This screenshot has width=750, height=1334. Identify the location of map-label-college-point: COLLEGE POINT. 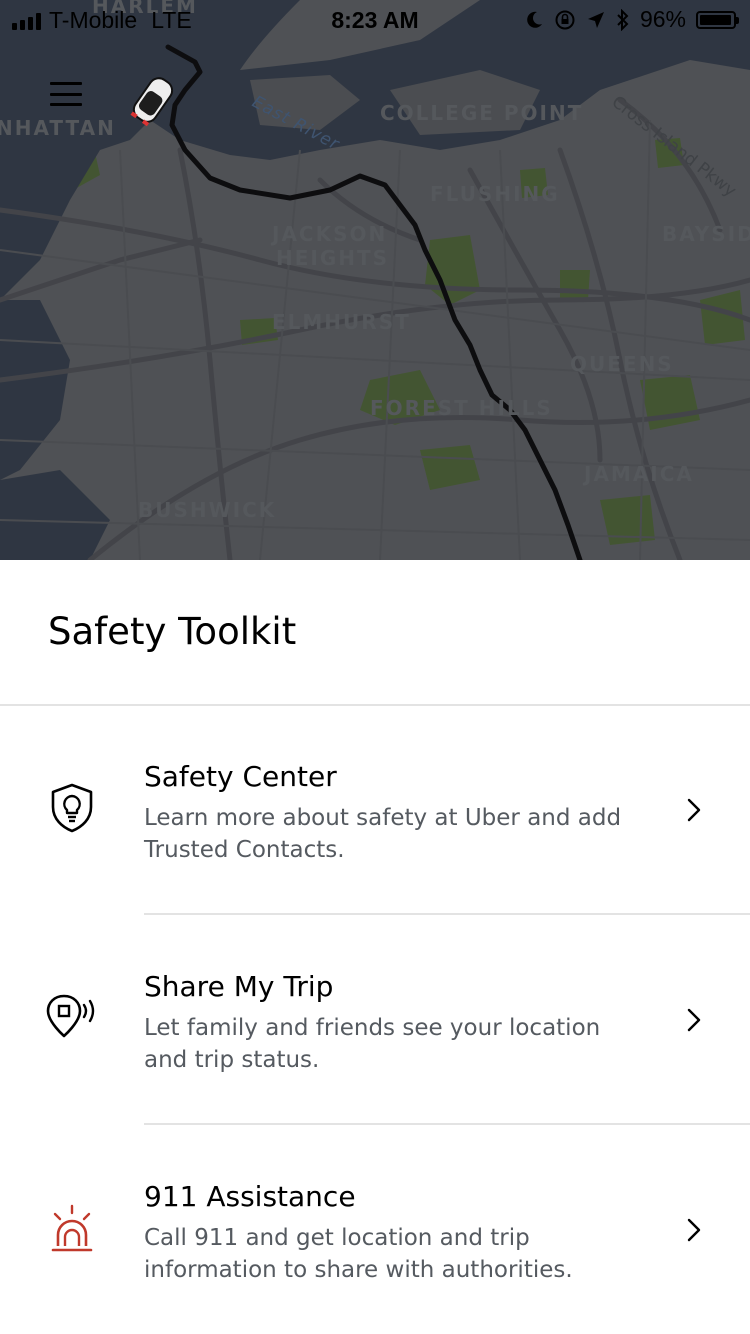
(482, 113).